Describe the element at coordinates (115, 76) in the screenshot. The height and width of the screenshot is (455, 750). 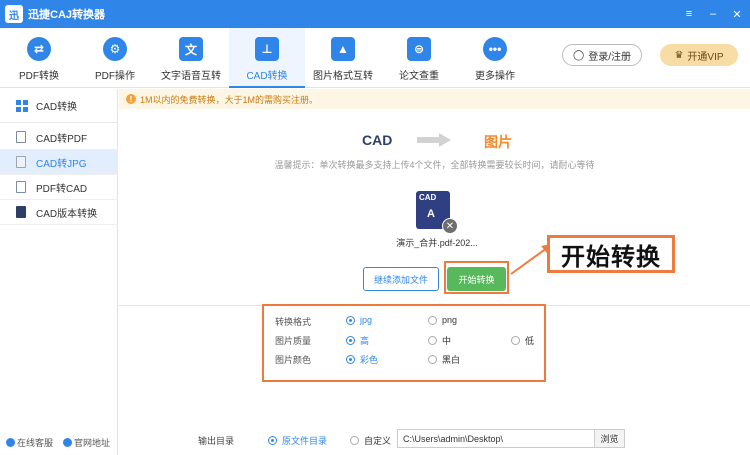
I see `tab-label: PDF操作` at that location.